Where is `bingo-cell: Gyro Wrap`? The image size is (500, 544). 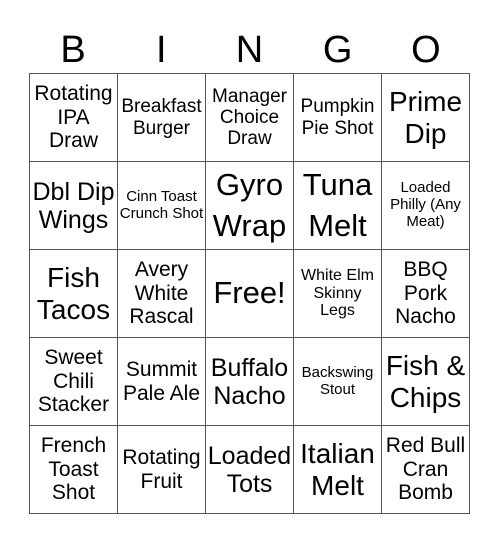
bingo-cell: Gyro Wrap is located at coordinates (250, 206).